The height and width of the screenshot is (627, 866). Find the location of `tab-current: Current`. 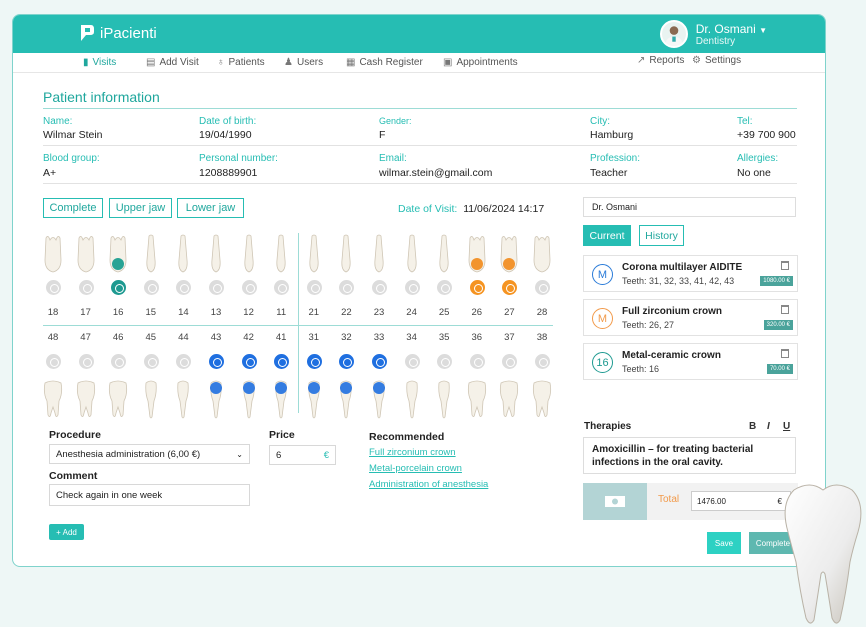

tab-current: Current is located at coordinates (607, 235).